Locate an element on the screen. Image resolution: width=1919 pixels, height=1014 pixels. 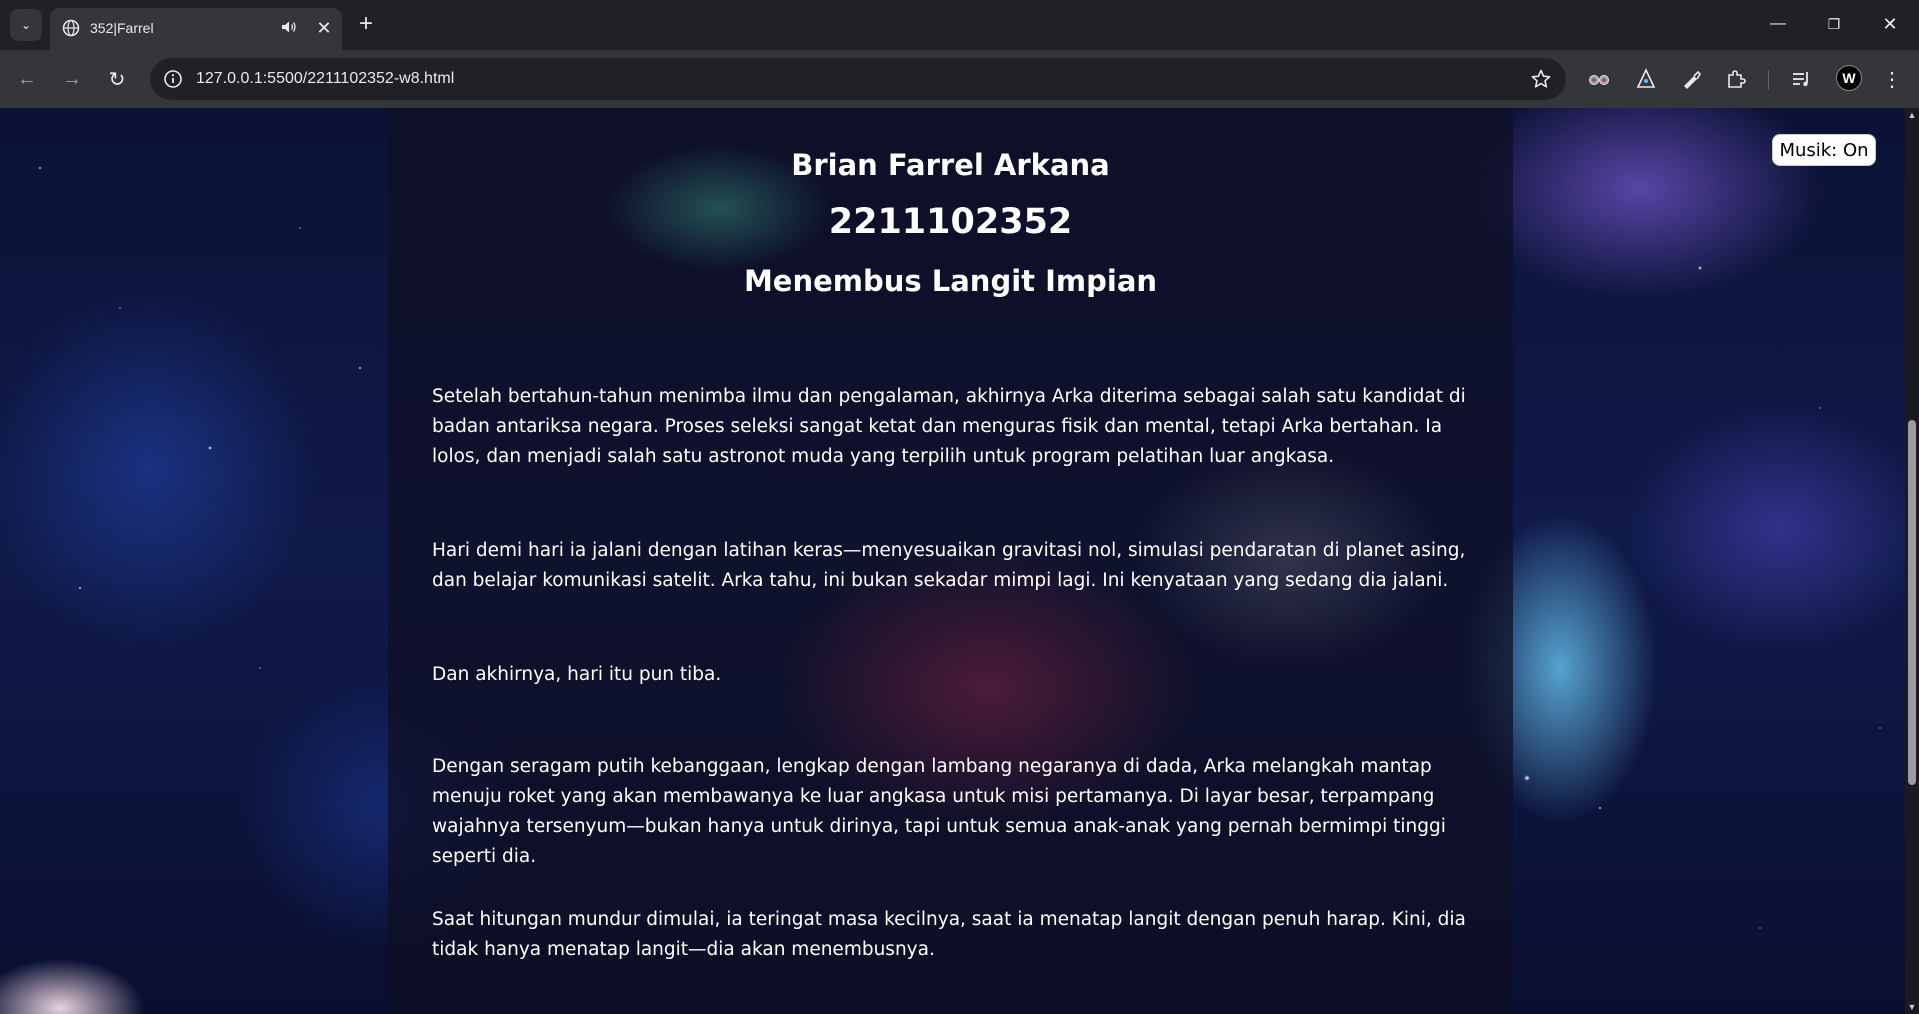
bookmark-star-icon is located at coordinates (1541, 79).